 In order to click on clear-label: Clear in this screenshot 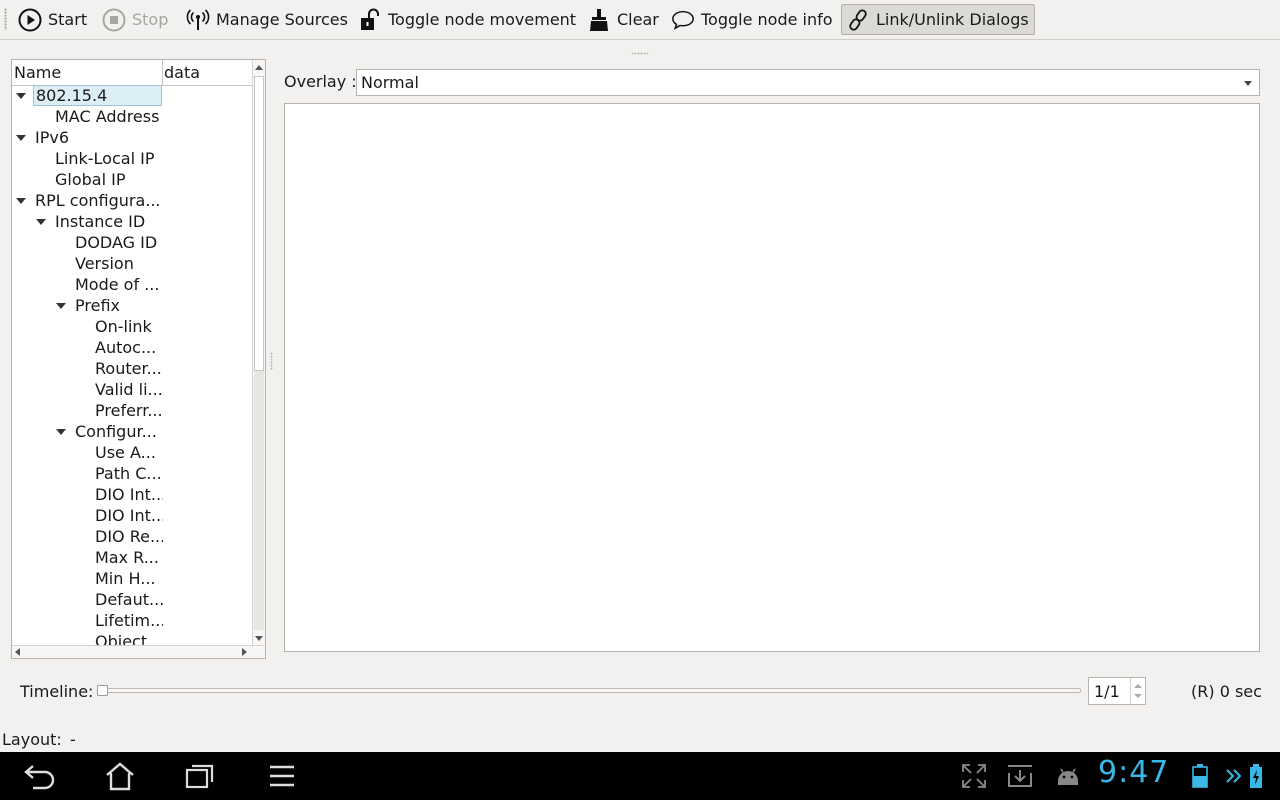, I will do `click(638, 19)`.